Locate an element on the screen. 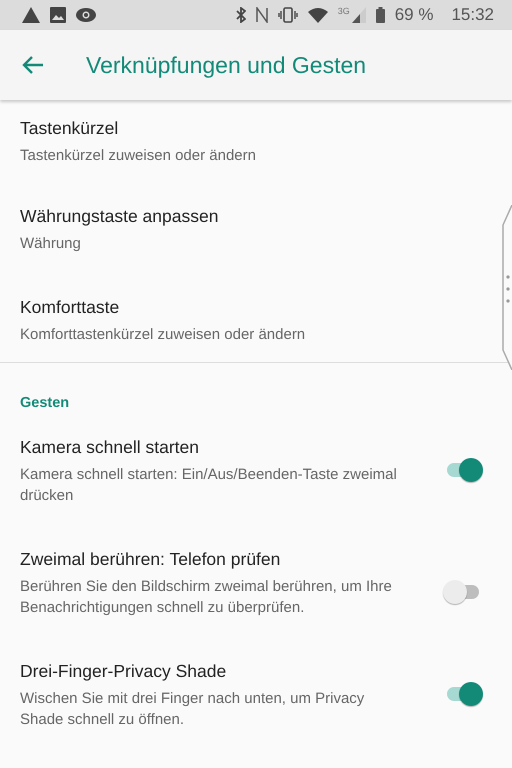 This screenshot has height=768, width=512. signal-icon is located at coordinates (359, 15).